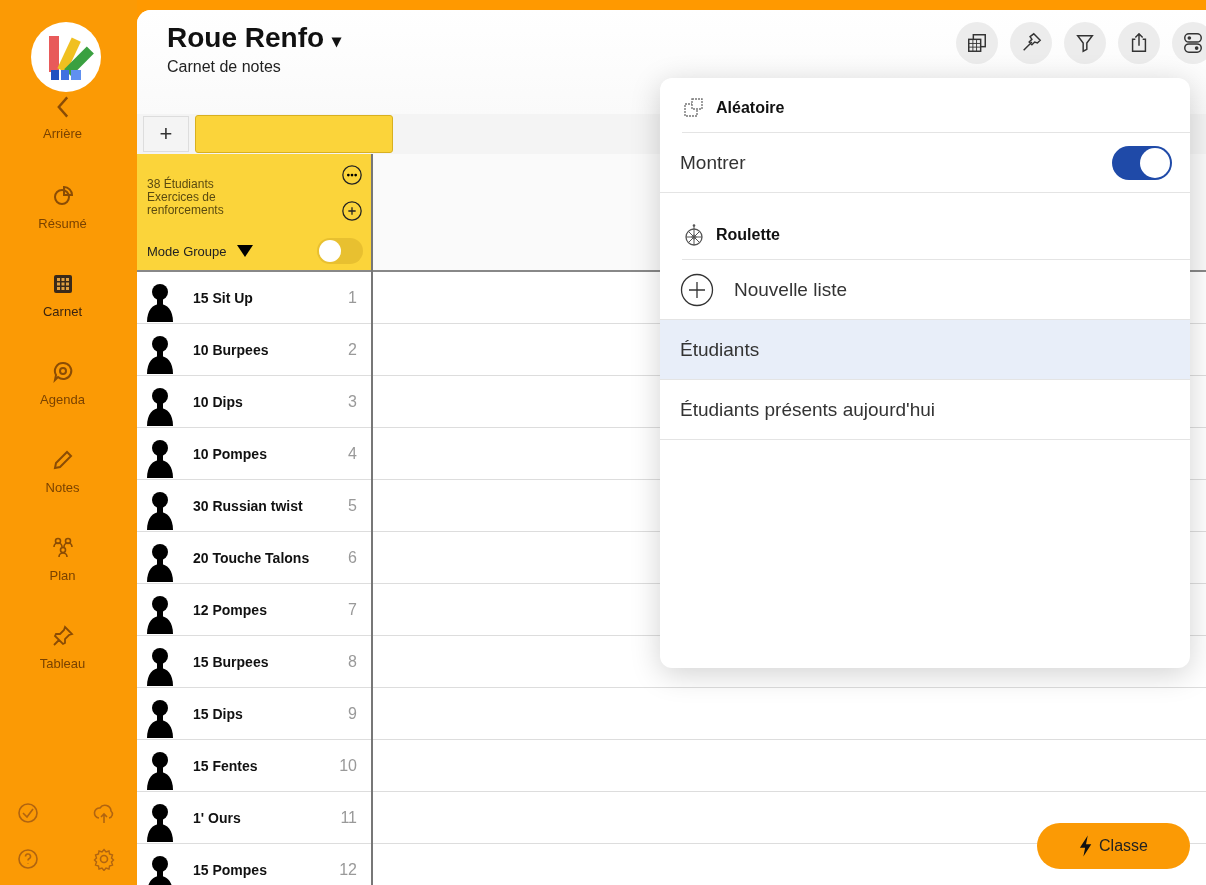  What do you see at coordinates (224, 67) in the screenshot?
I see `subtitle: Carnet de notes` at bounding box center [224, 67].